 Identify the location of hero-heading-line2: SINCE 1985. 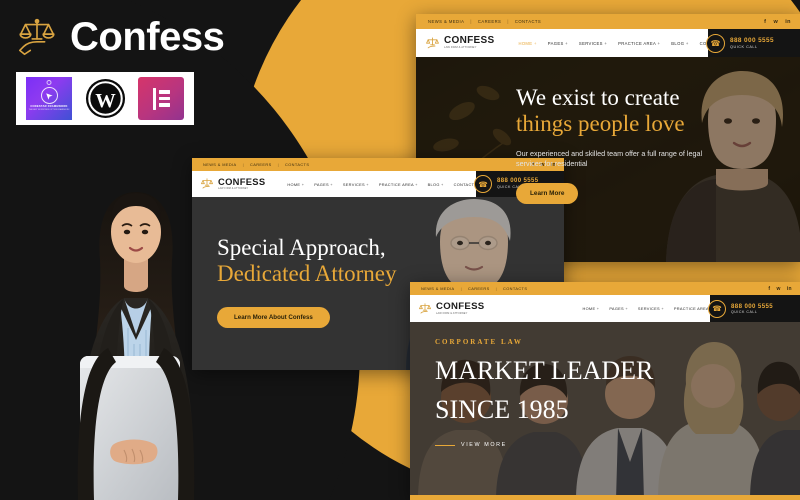
(502, 410).